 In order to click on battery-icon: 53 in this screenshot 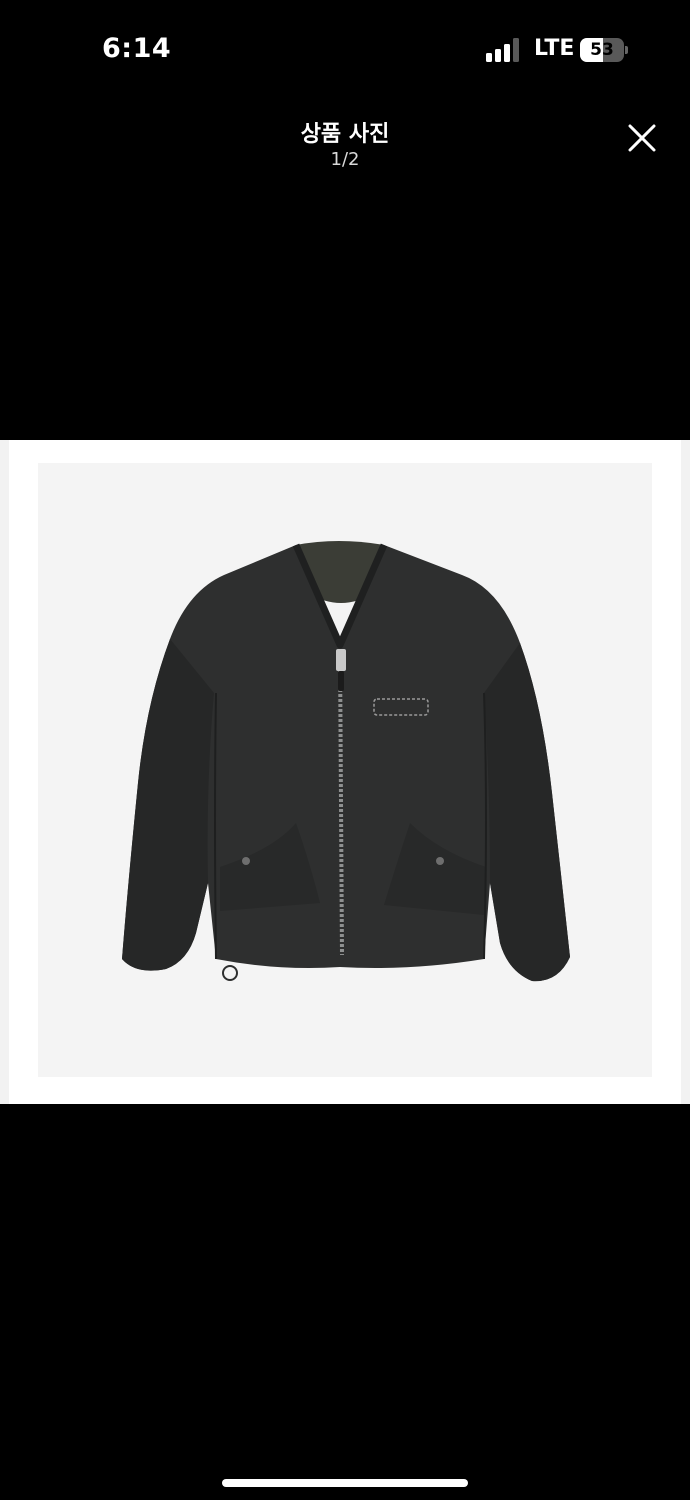, I will do `click(604, 50)`.